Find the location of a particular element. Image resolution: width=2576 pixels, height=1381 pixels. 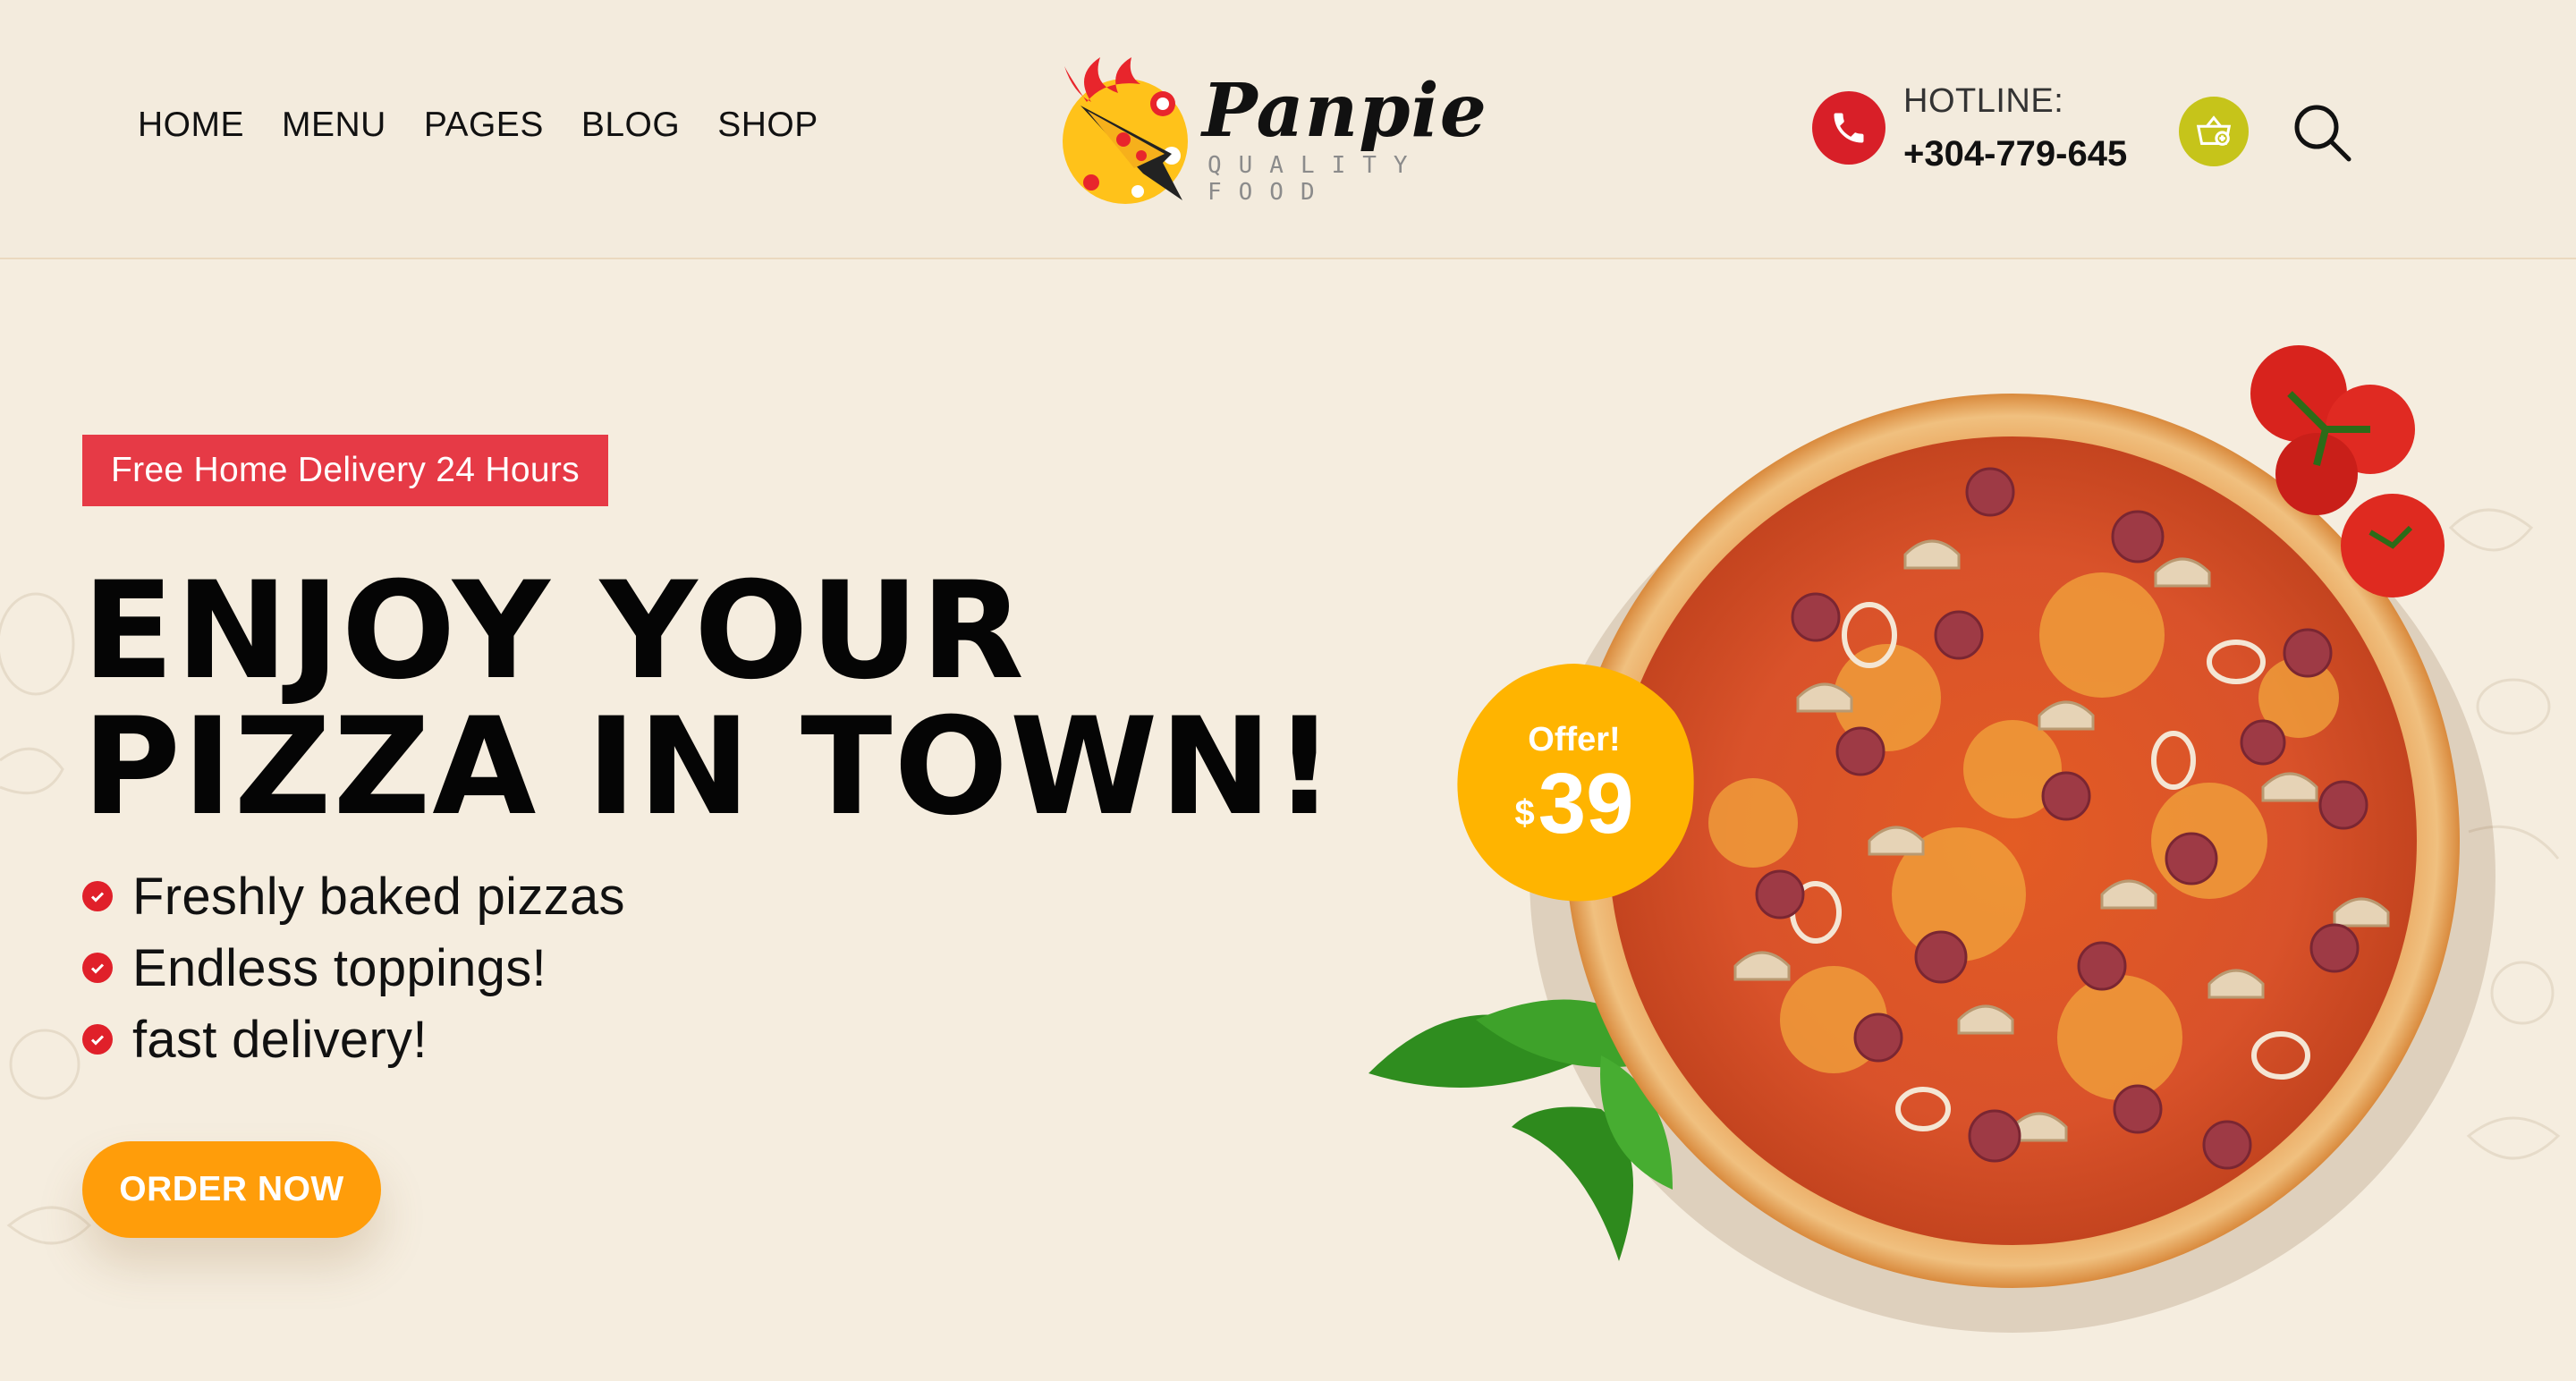

logo: Panpie QUALITY FOOD is located at coordinates (1270, 128).